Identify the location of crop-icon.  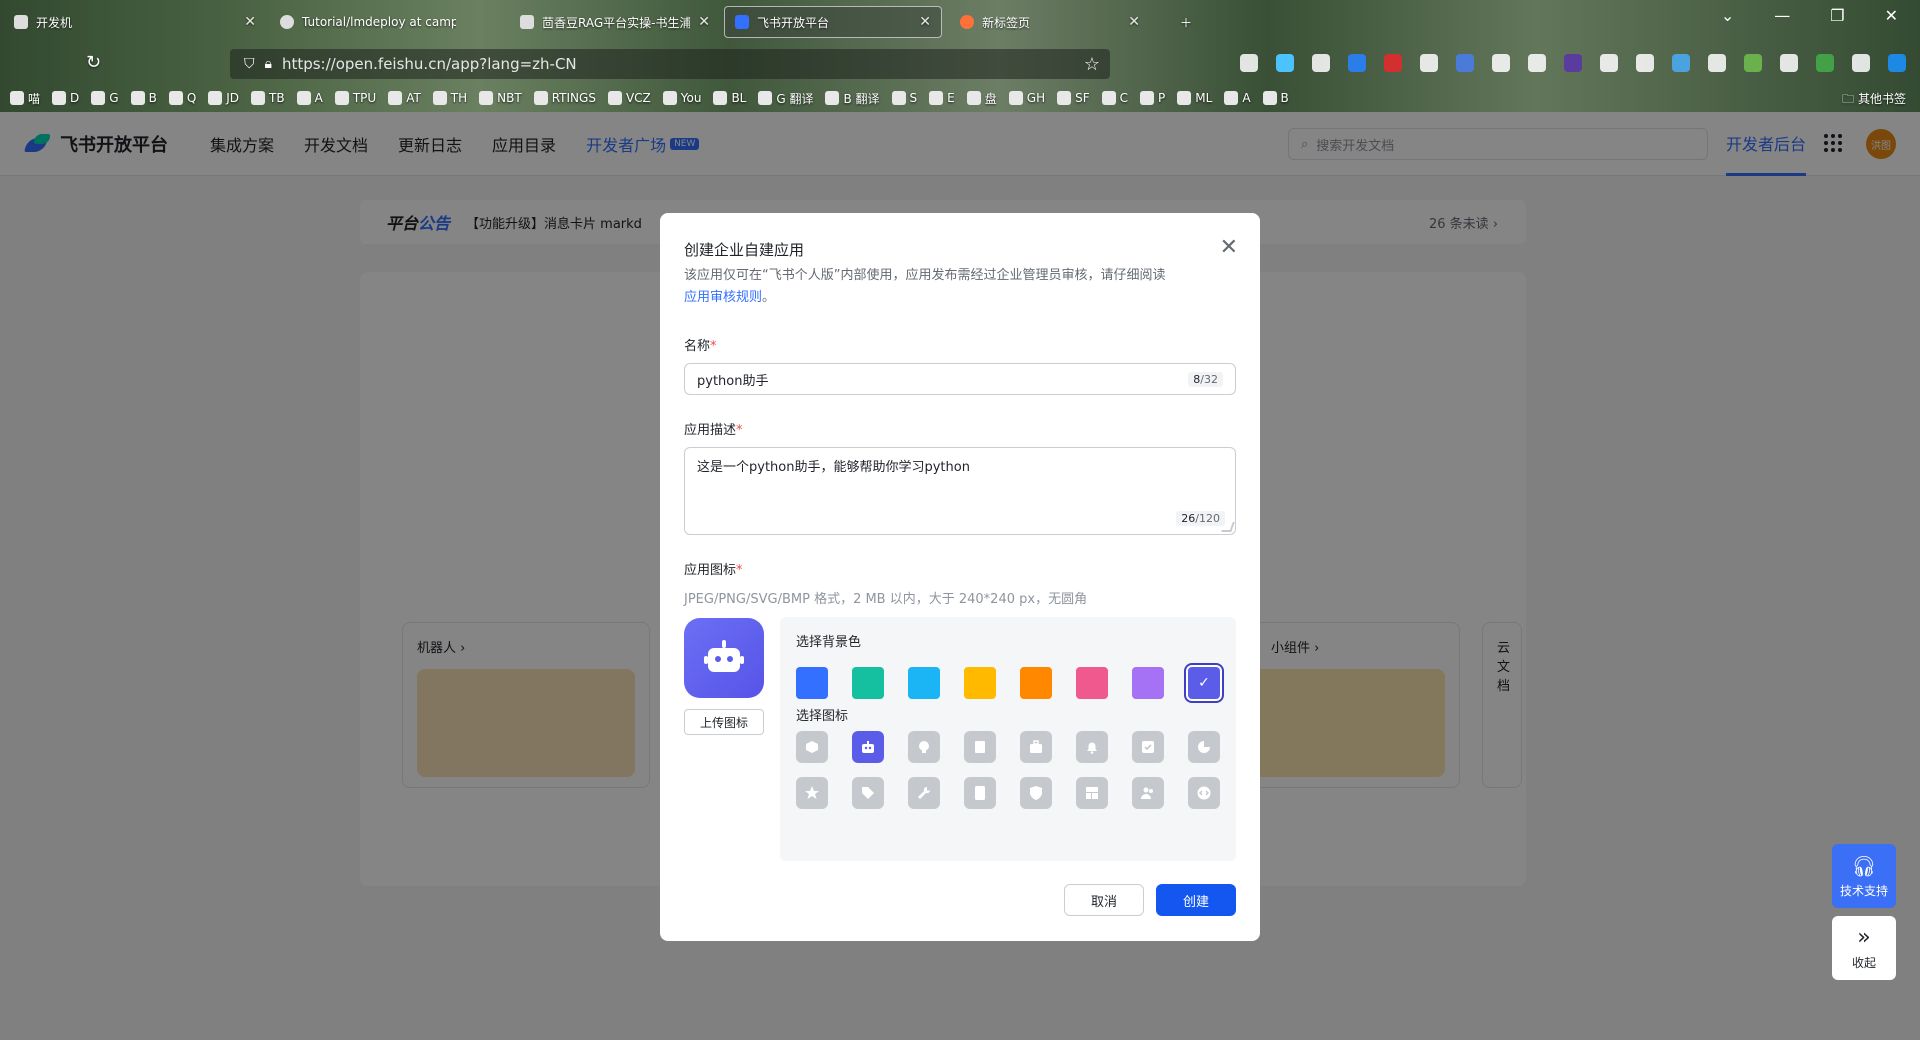
(1645, 63).